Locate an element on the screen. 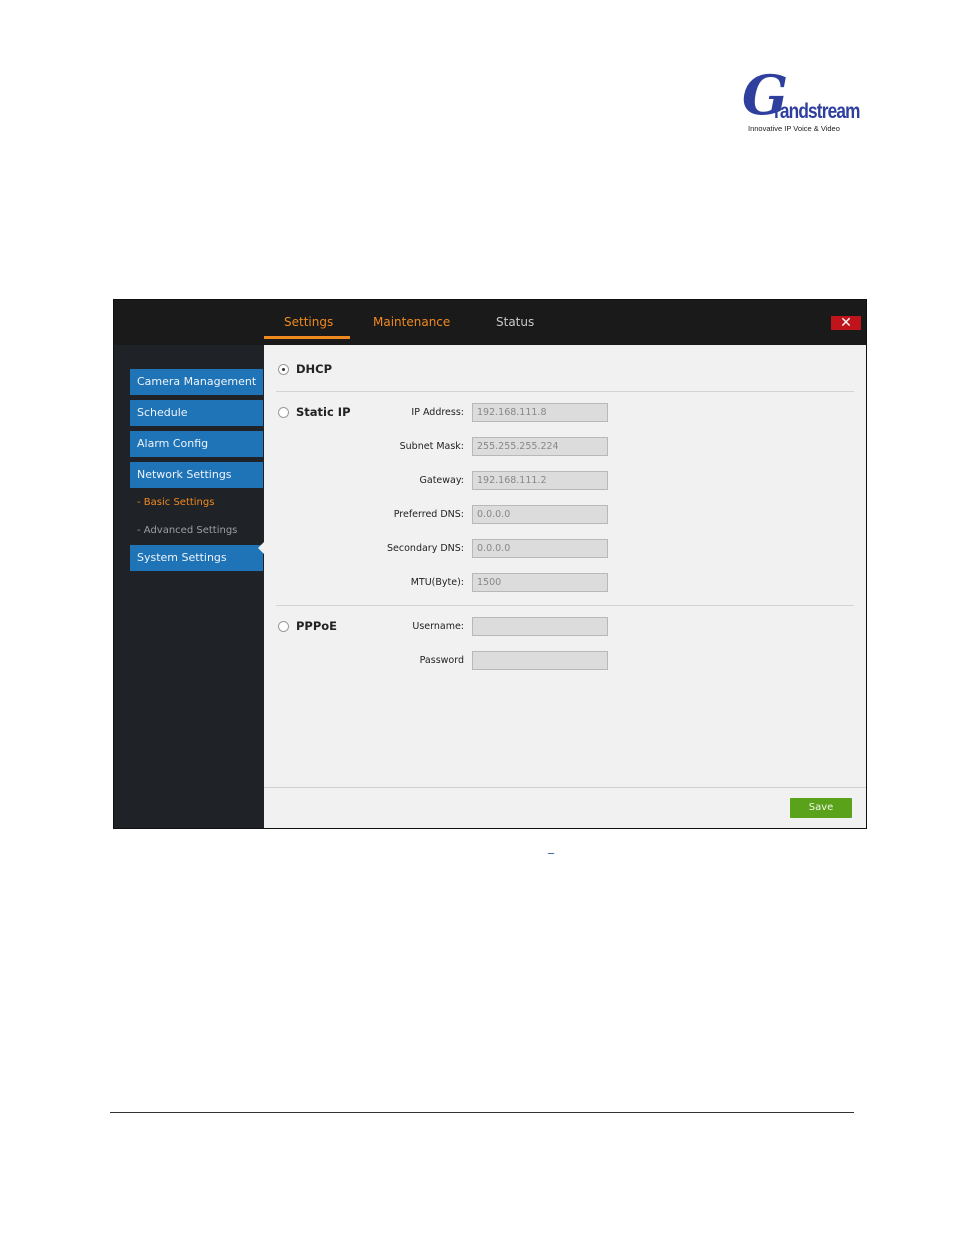 Image resolution: width=954 pixels, height=1235 pixels. sidebar-item-system-settings: System Settings is located at coordinates (196, 558).